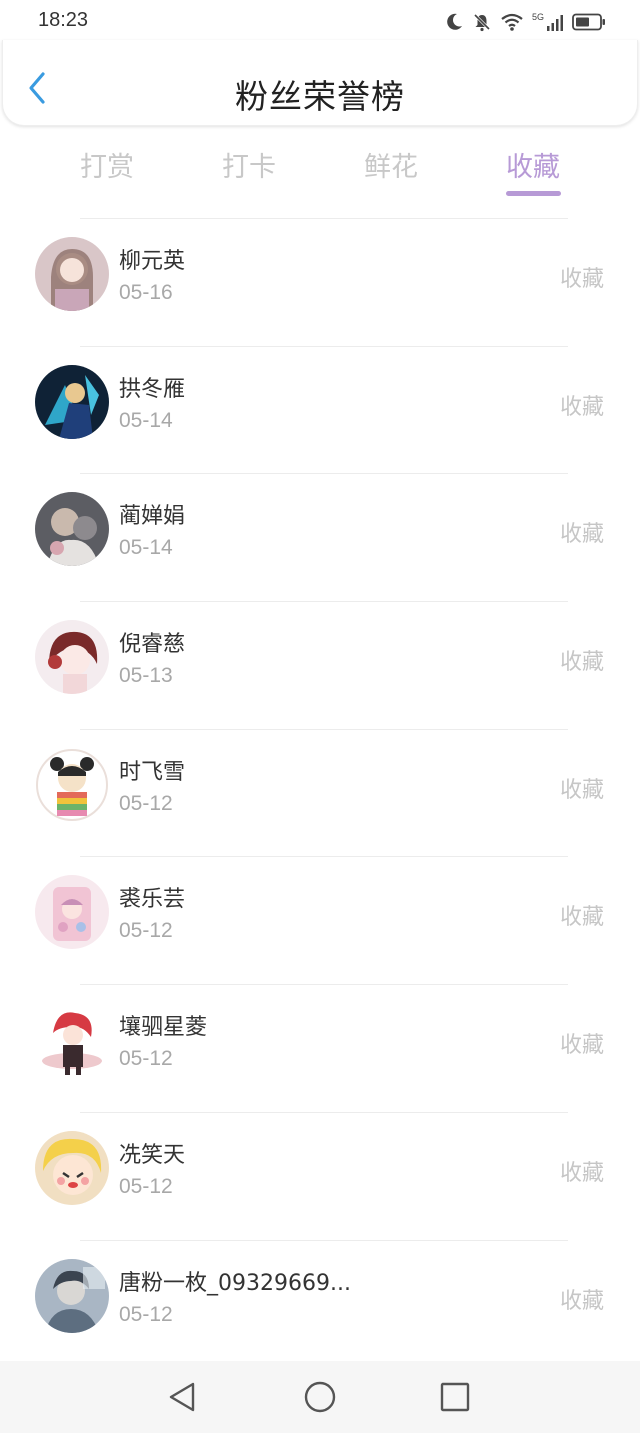 This screenshot has height=1433, width=640. I want to click on list-item: 蔺婵娟 05-14 收藏, so click(320, 537).